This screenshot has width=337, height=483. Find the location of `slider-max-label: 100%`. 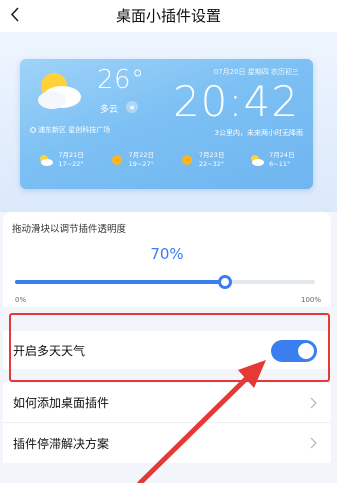

slider-max-label: 100% is located at coordinates (310, 300).